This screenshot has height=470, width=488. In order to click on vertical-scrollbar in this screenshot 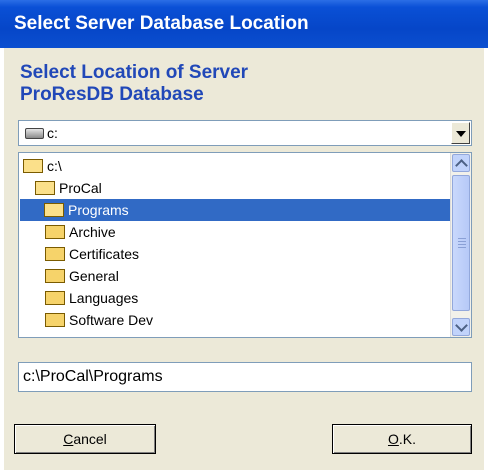, I will do `click(460, 245)`.